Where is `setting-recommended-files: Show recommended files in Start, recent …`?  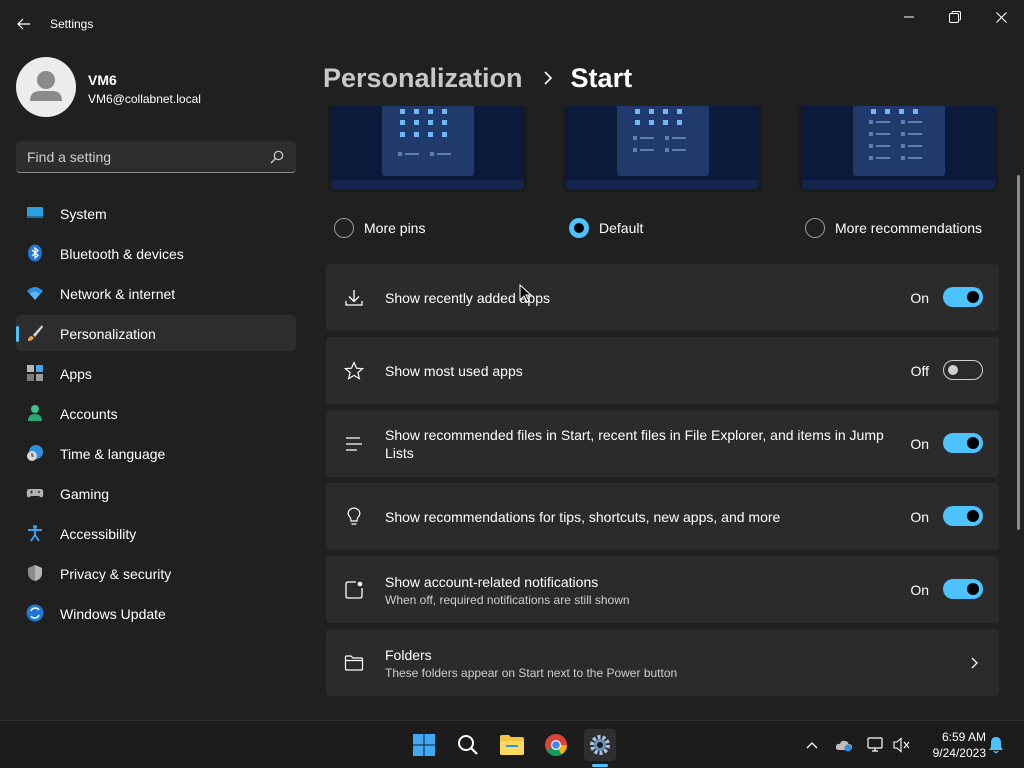
setting-recommended-files: Show recommended files in Start, recent … is located at coordinates (662, 443).